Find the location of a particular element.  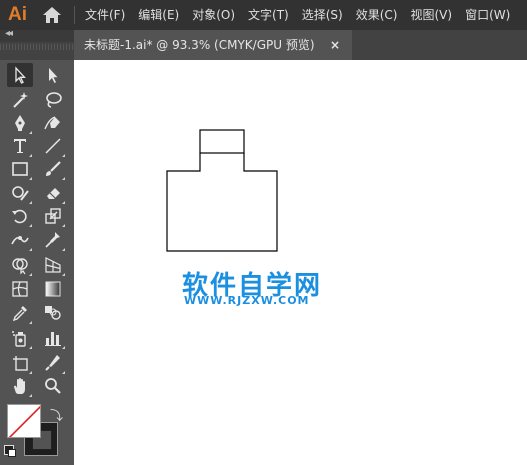

toolbar-grip is located at coordinates (37, 47).